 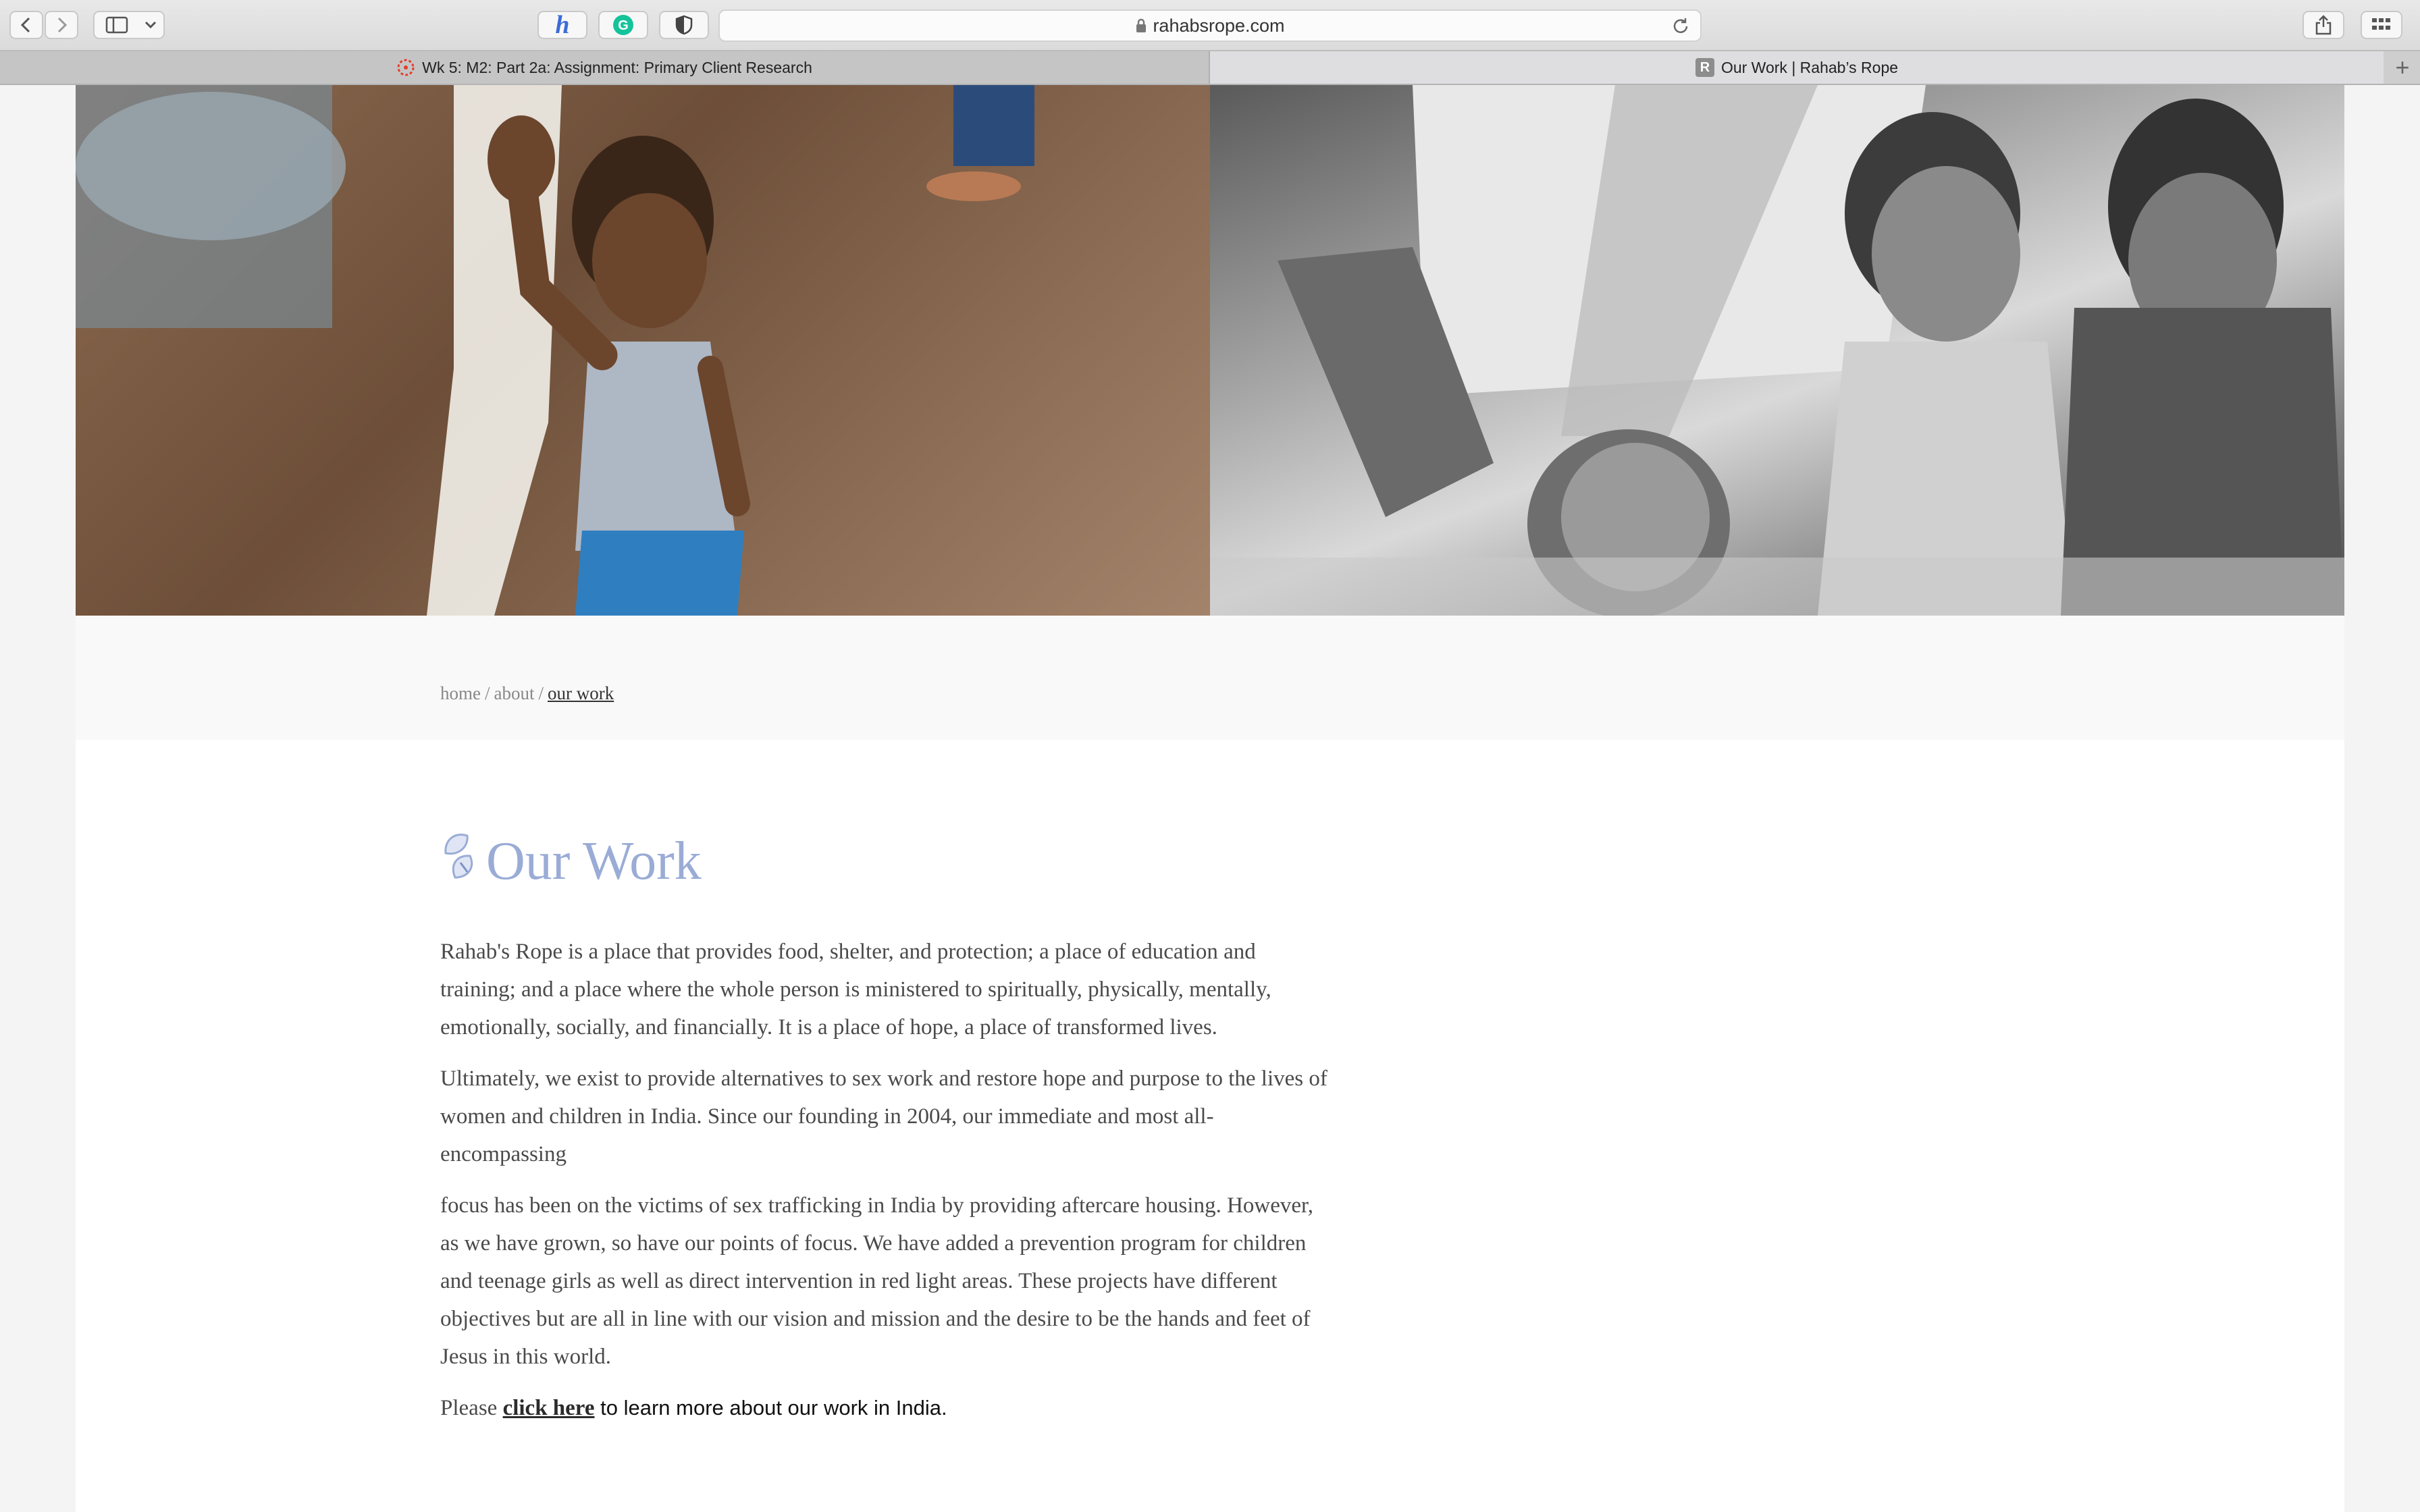 I want to click on breadcrumb-about-link: about, so click(x=514, y=693).